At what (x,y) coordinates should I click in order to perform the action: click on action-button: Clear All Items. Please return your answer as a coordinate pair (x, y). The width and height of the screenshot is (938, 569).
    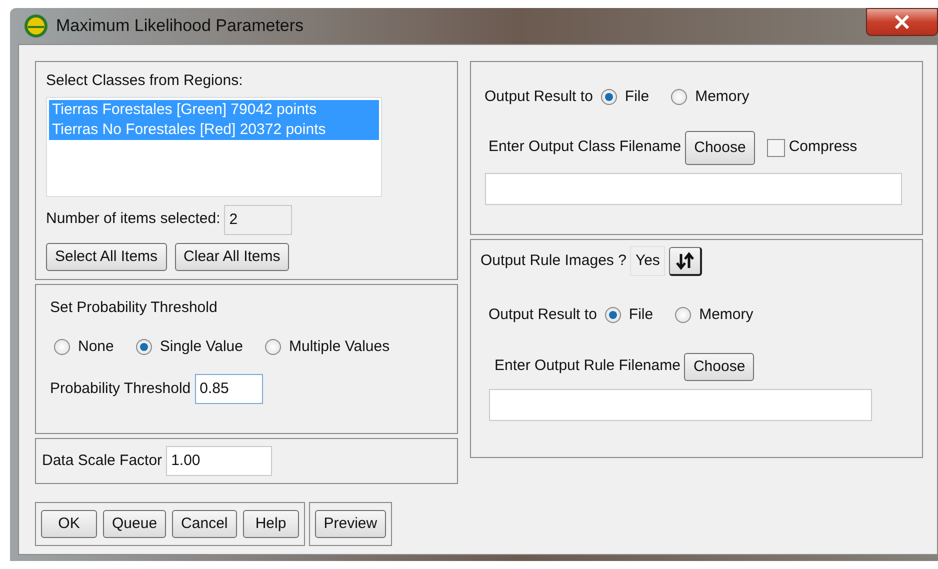
    Looking at the image, I should click on (232, 256).